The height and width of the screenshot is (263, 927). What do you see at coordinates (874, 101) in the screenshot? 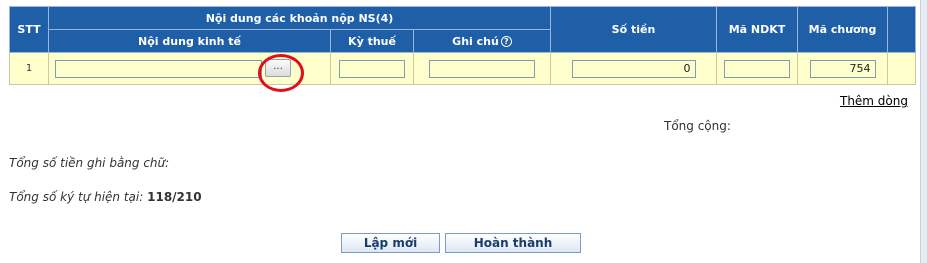
I see `add-row-link: Thêm dòng` at bounding box center [874, 101].